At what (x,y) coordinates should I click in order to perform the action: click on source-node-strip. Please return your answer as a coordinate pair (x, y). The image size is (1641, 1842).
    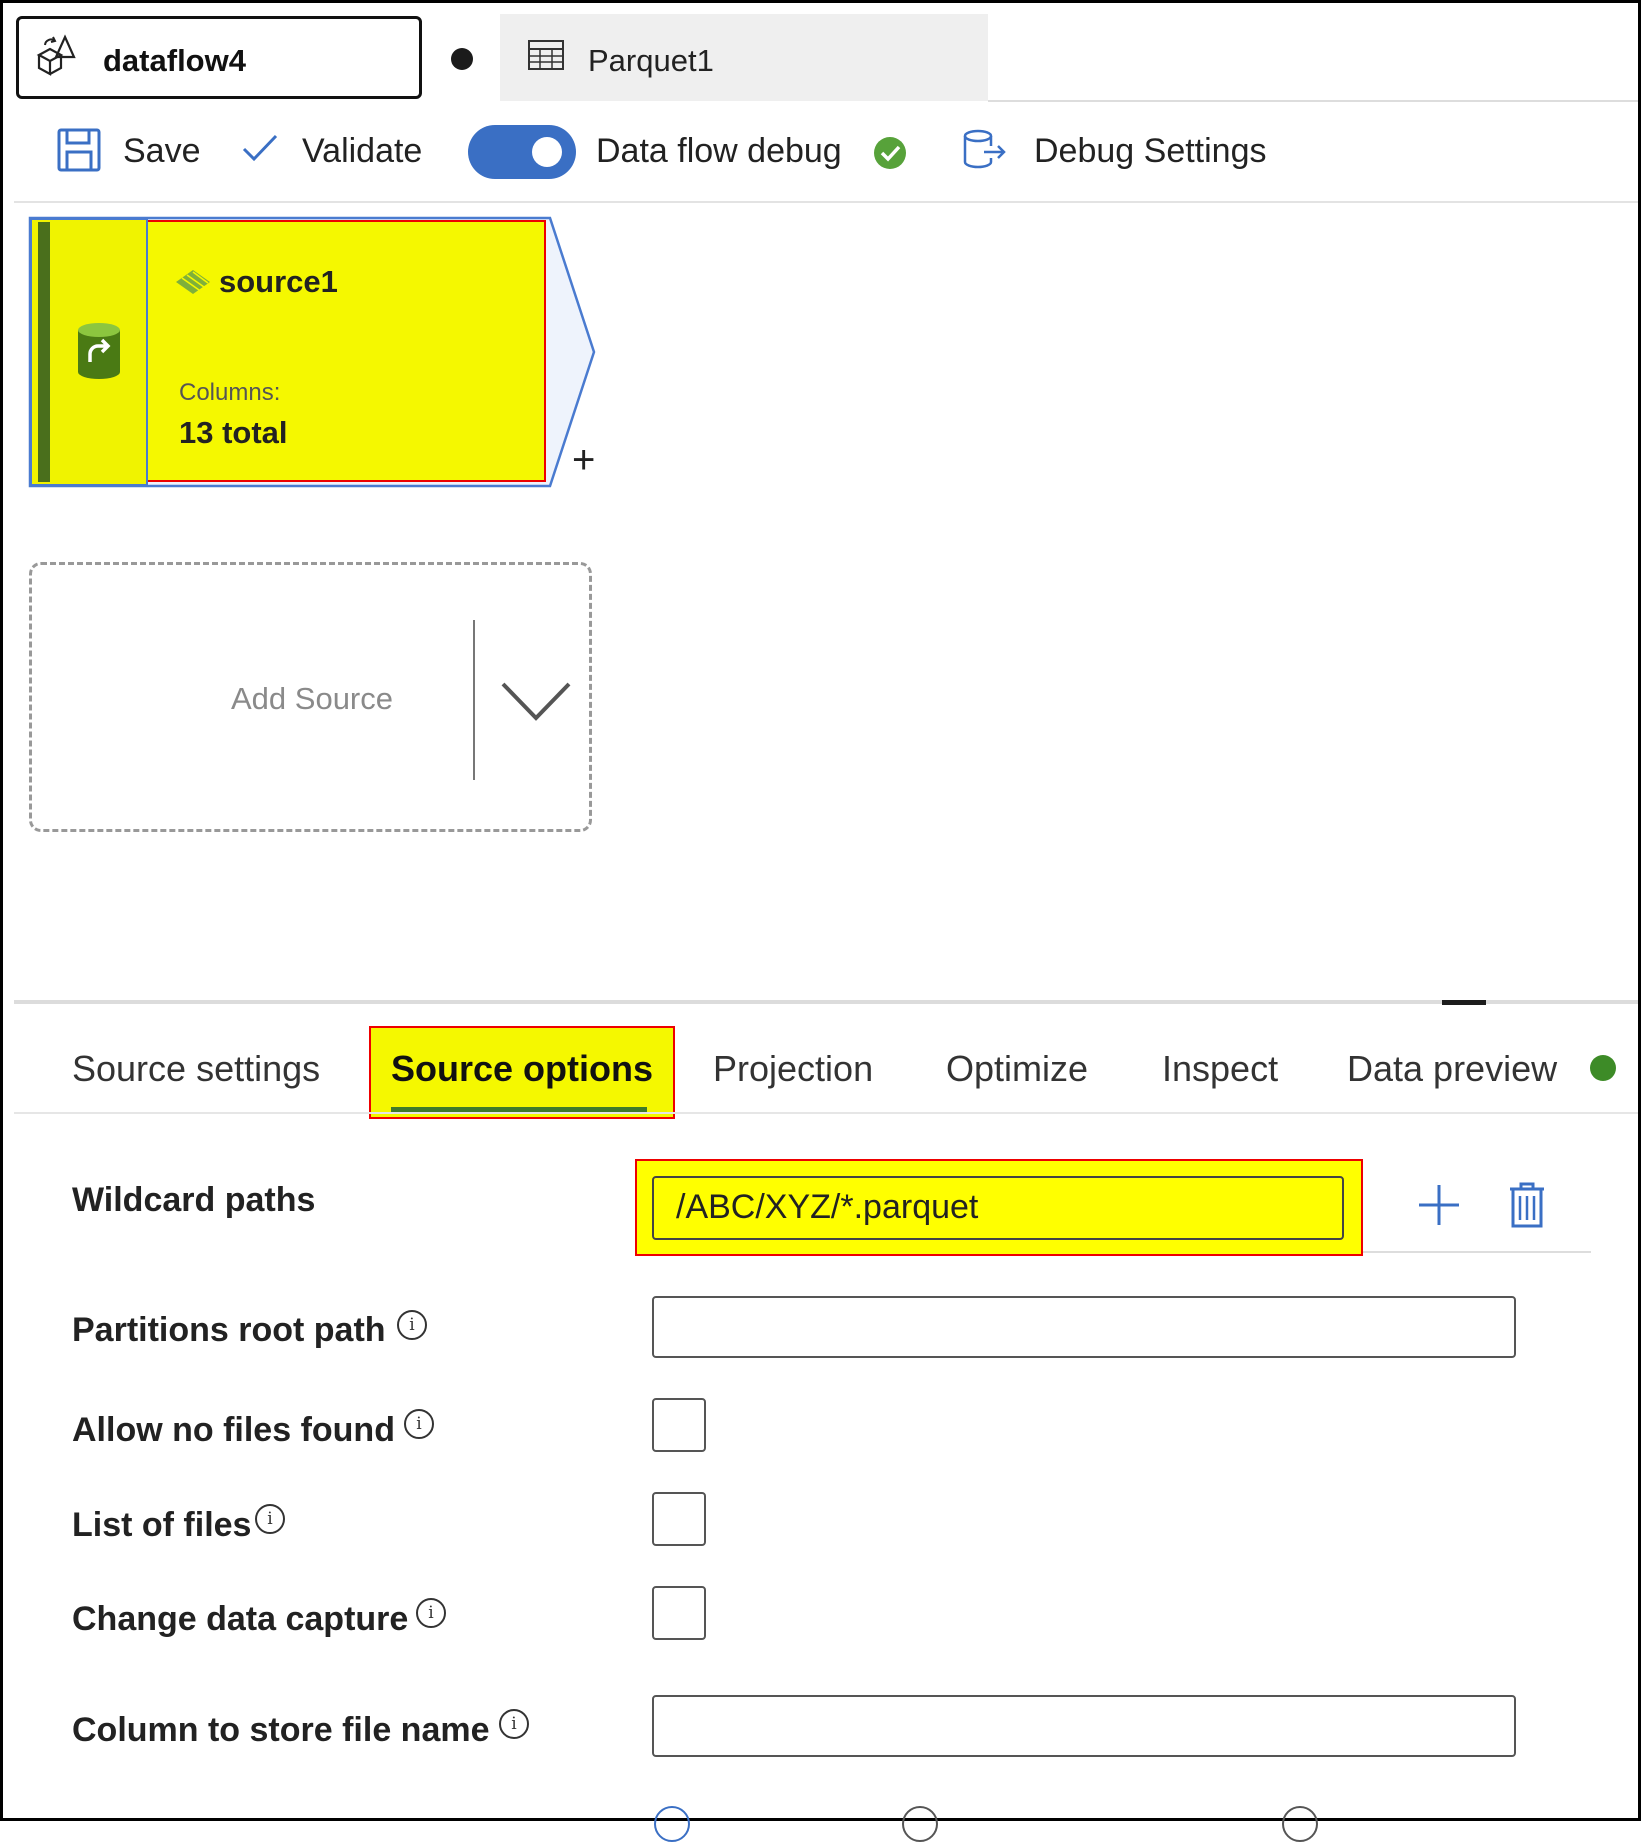
    Looking at the image, I should click on (44, 352).